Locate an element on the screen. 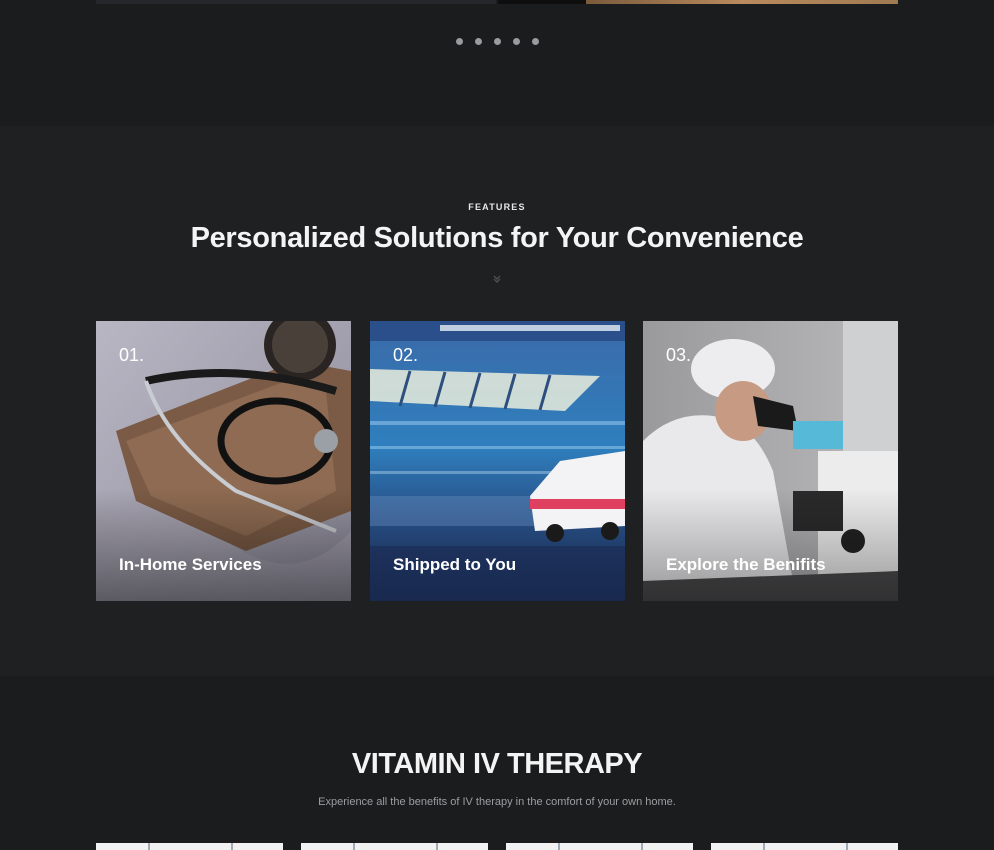  card-title: Shipped to You is located at coordinates (455, 564).